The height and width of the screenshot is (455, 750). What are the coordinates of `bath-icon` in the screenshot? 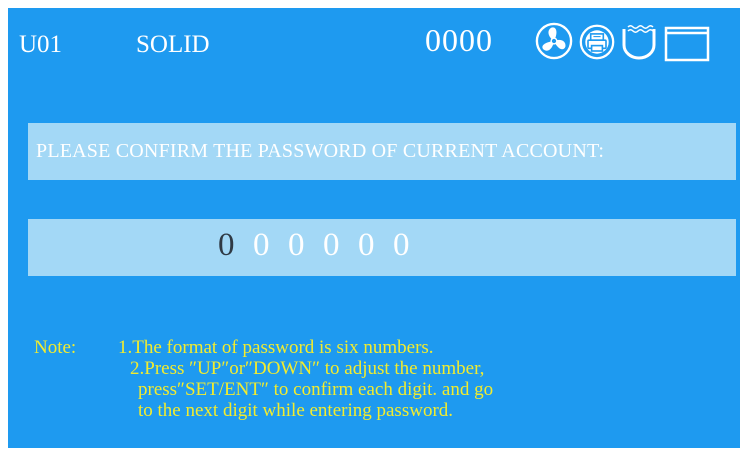 It's located at (639, 42).